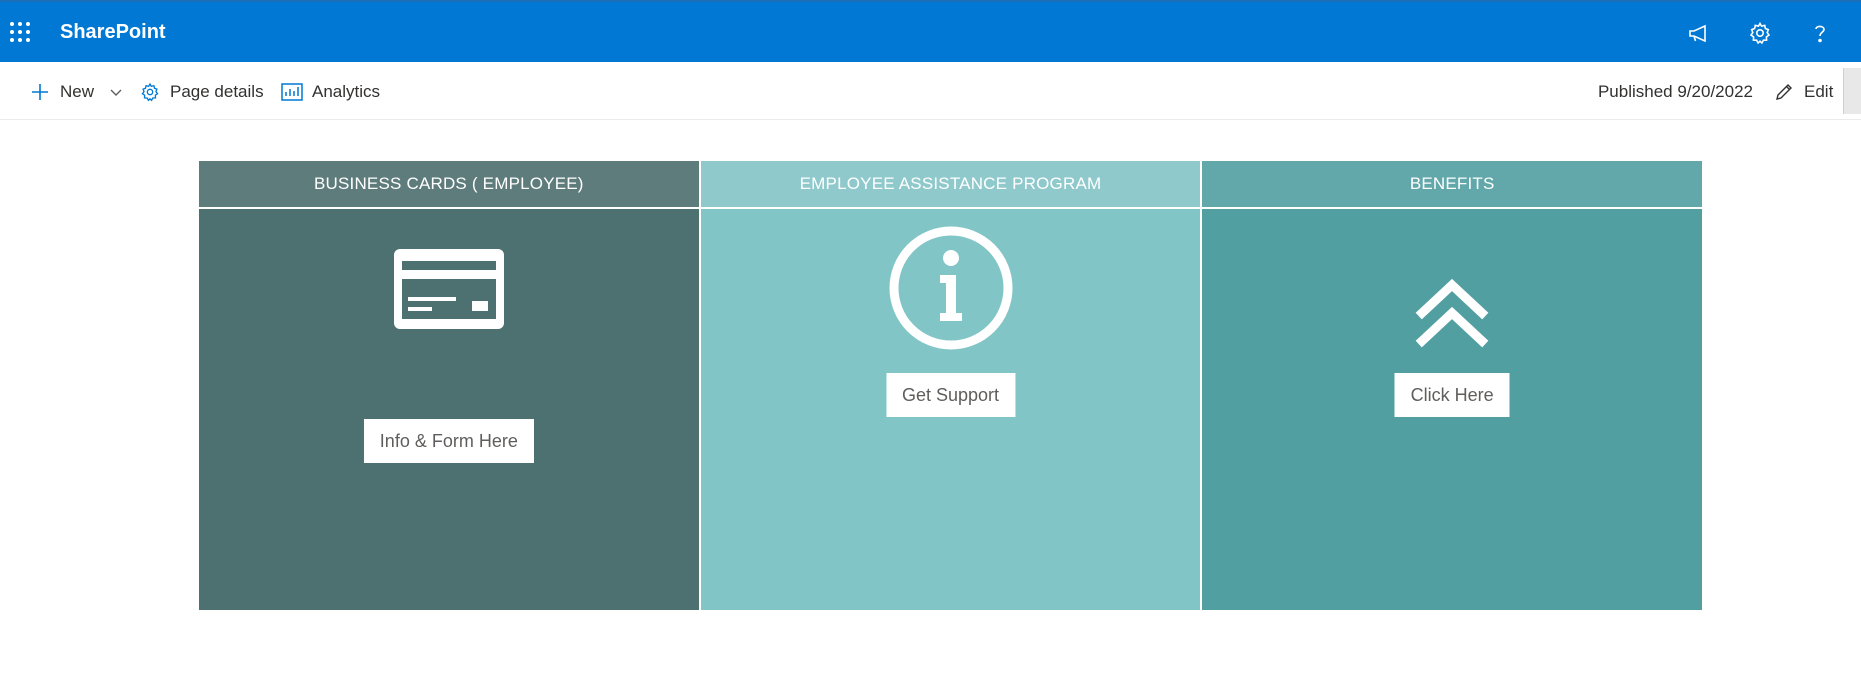 Image resolution: width=1861 pixels, height=699 pixels. Describe the element at coordinates (1452, 185) in the screenshot. I see `tile-header: BENEFITS` at that location.